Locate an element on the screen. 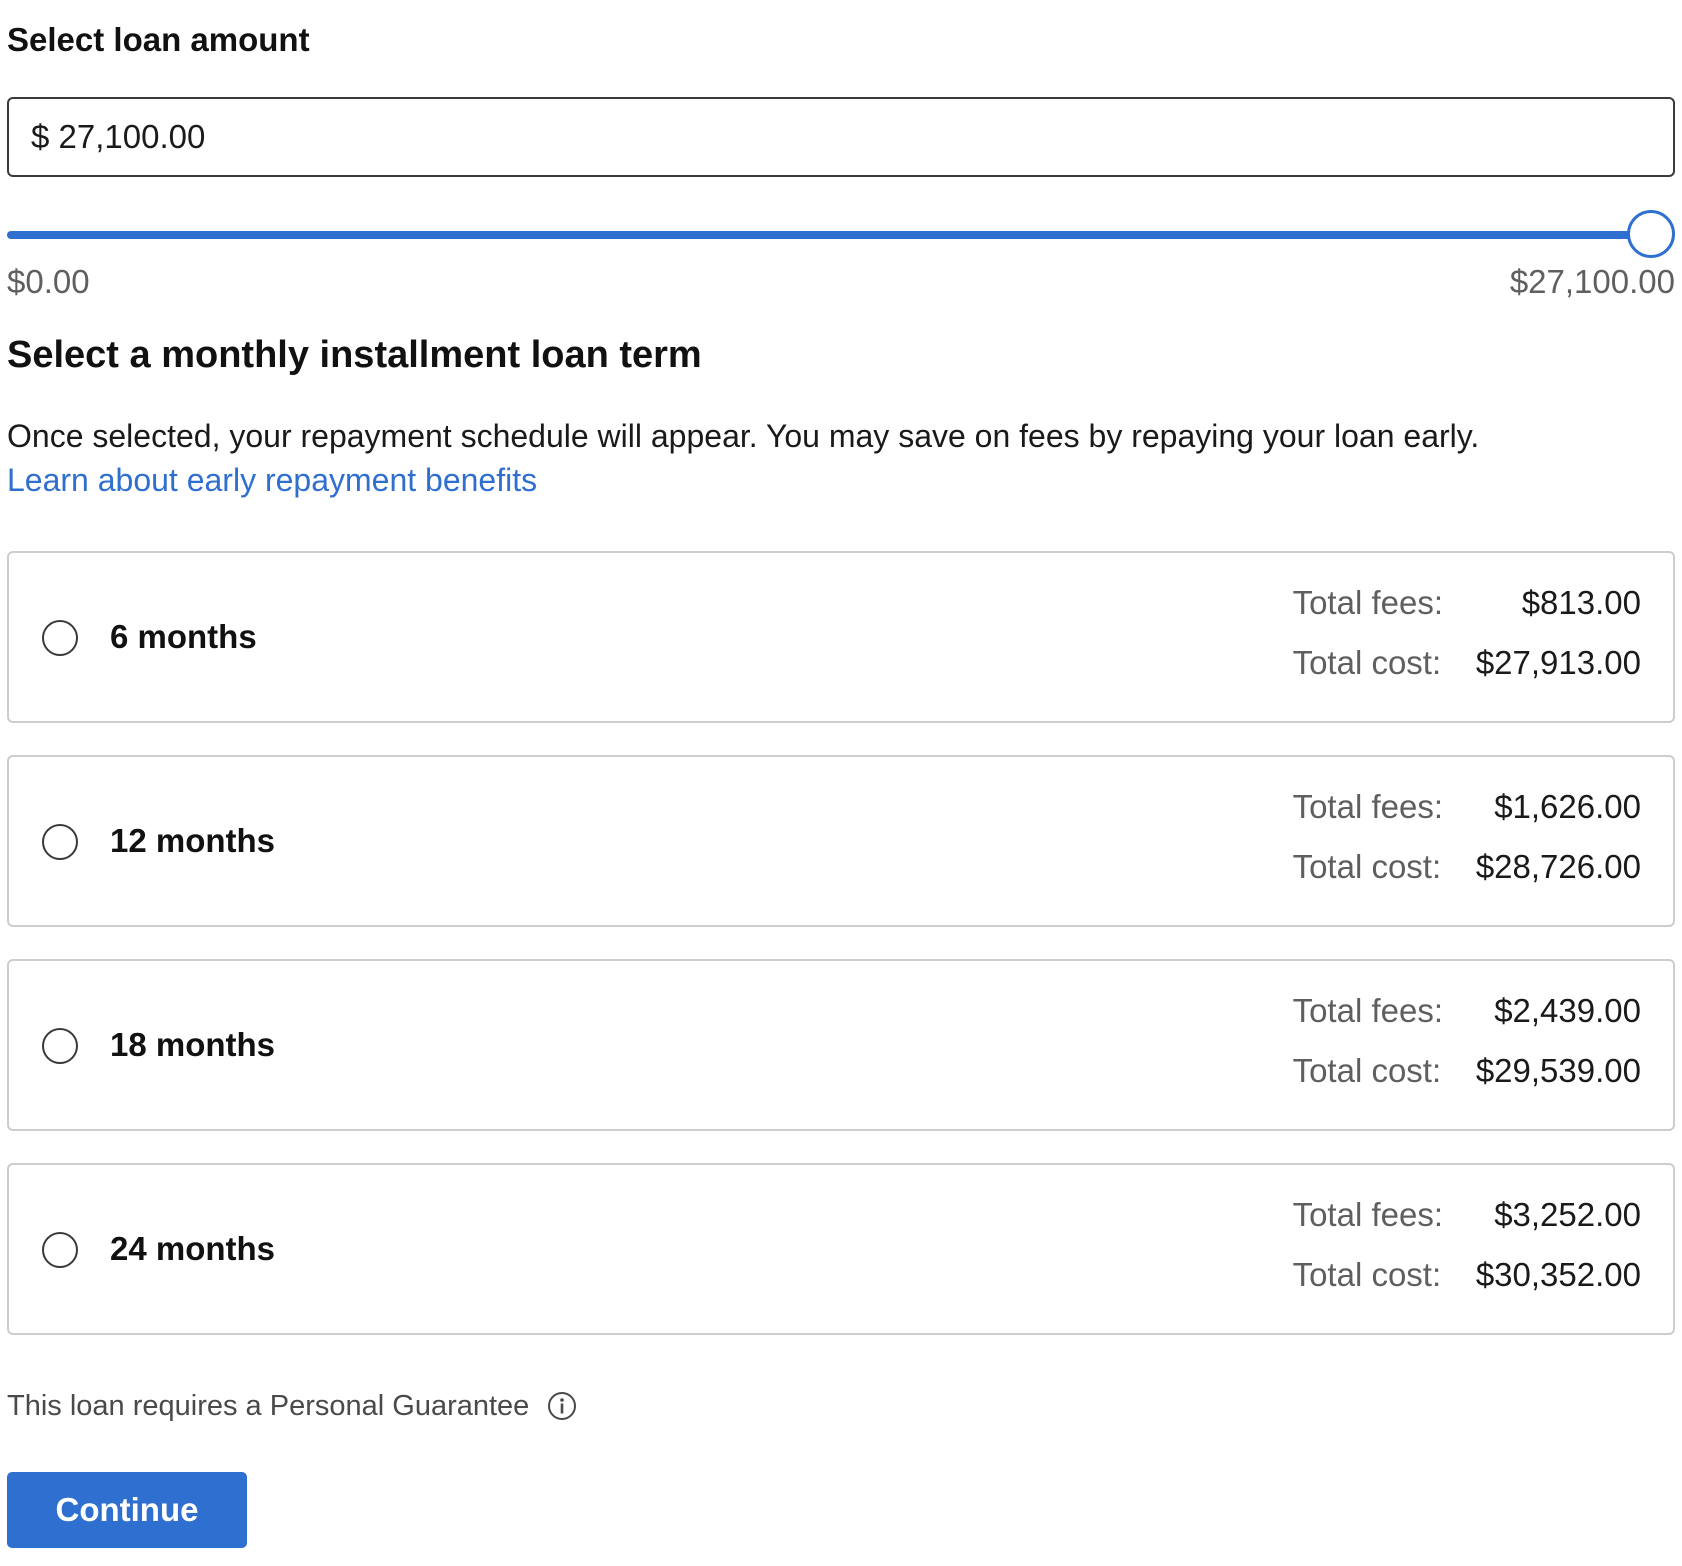  term-label: 24 months is located at coordinates (193, 1248).